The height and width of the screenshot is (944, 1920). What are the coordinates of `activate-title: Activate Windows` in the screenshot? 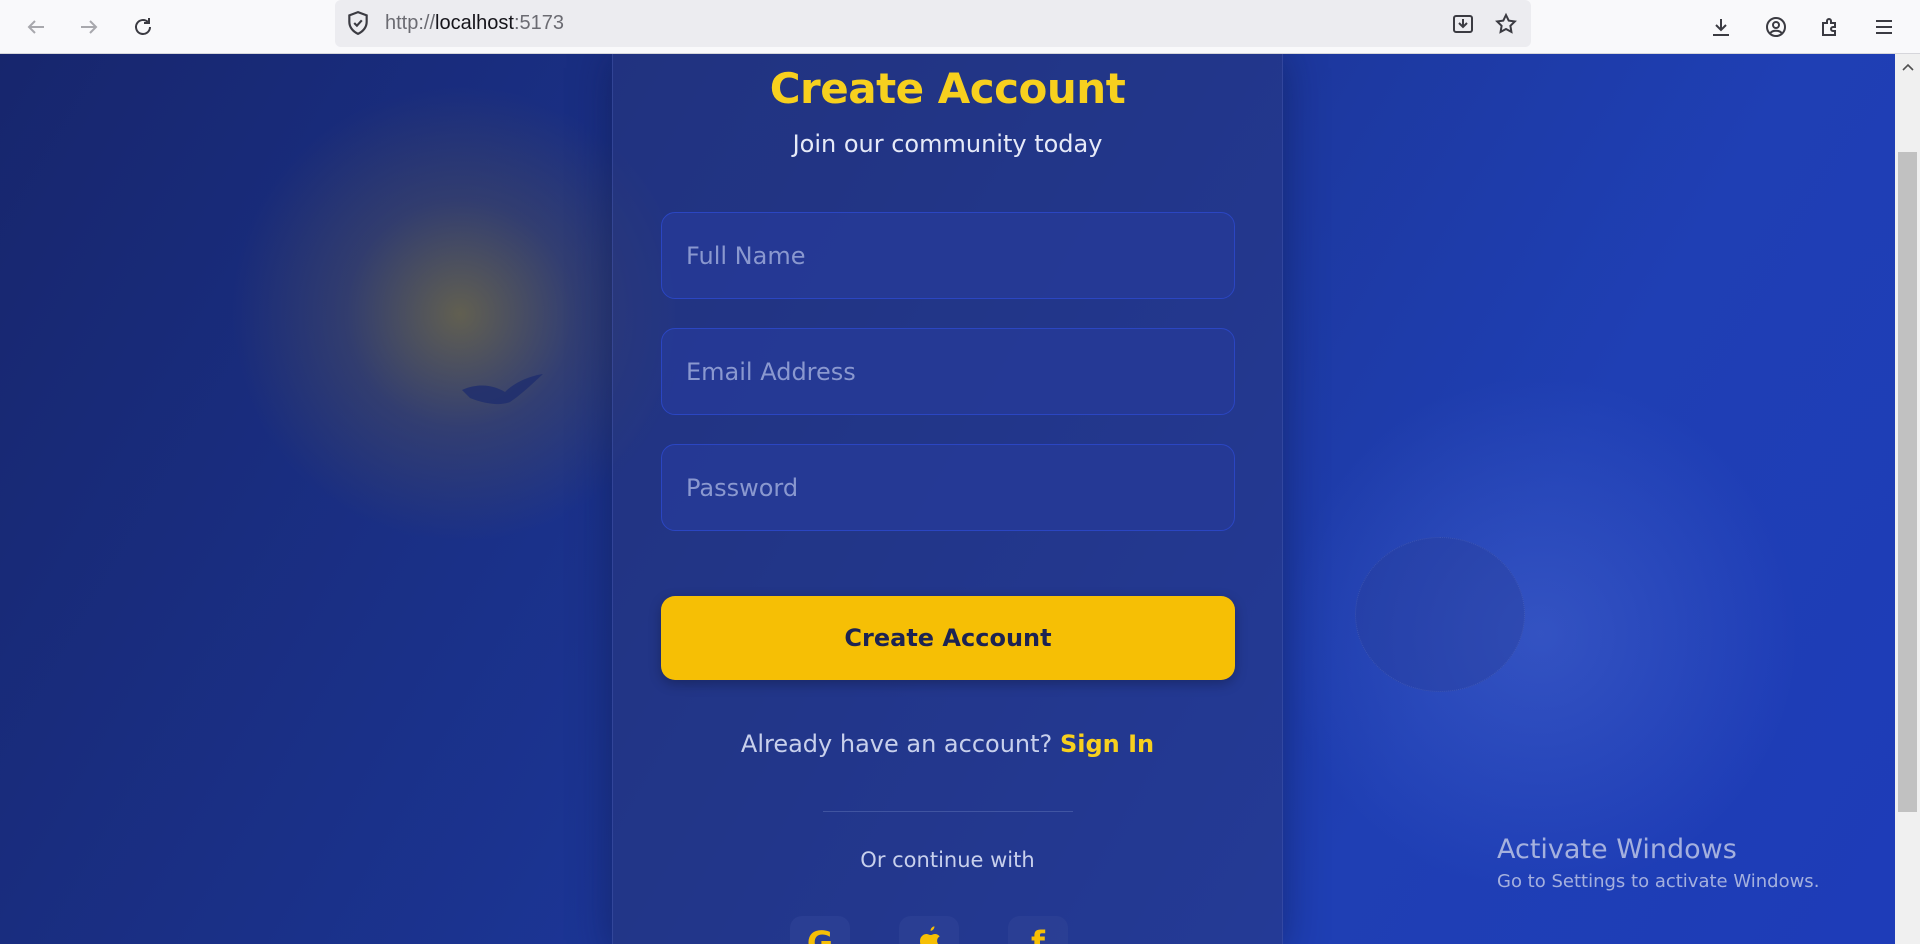 It's located at (1617, 849).